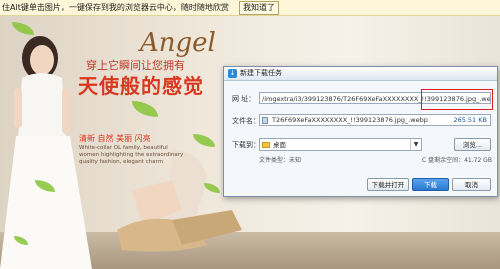 This screenshot has height=269, width=500. What do you see at coordinates (457, 160) in the screenshot?
I see `disk-space-text: C 盘剩余空间：41.72 GB` at bounding box center [457, 160].